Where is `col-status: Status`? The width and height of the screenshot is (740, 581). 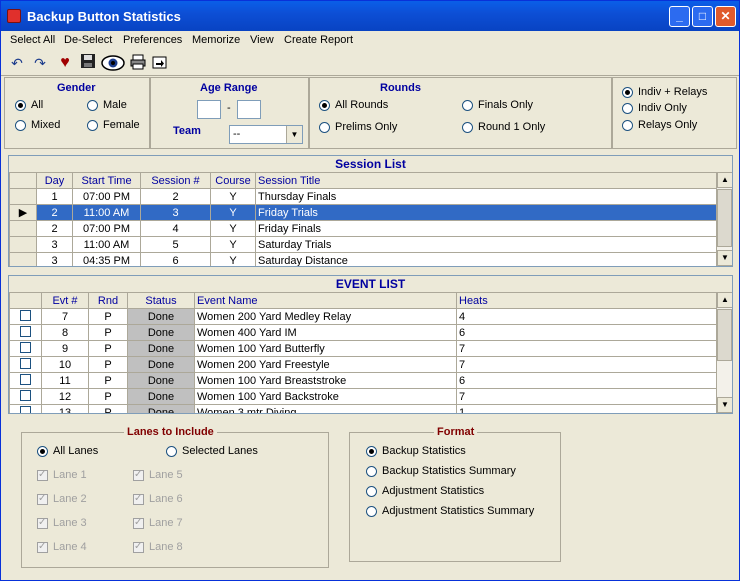 col-status: Status is located at coordinates (161, 300).